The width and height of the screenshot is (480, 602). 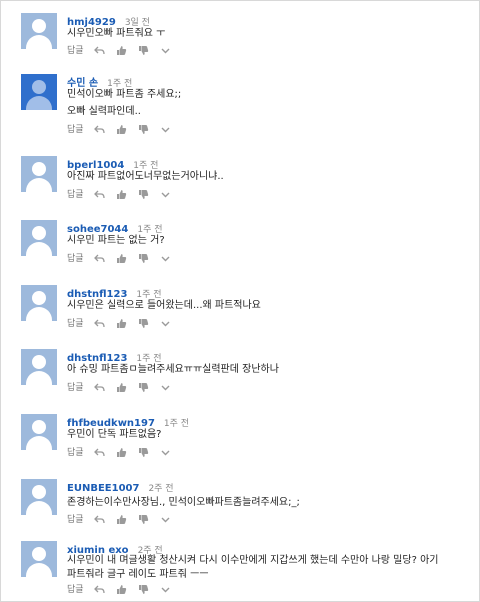 I want to click on comment-text: 아 슈밍 파트좀ㅁ늘려주세요ㅠㅠ실력판데 장난하나, so click(x=173, y=369).